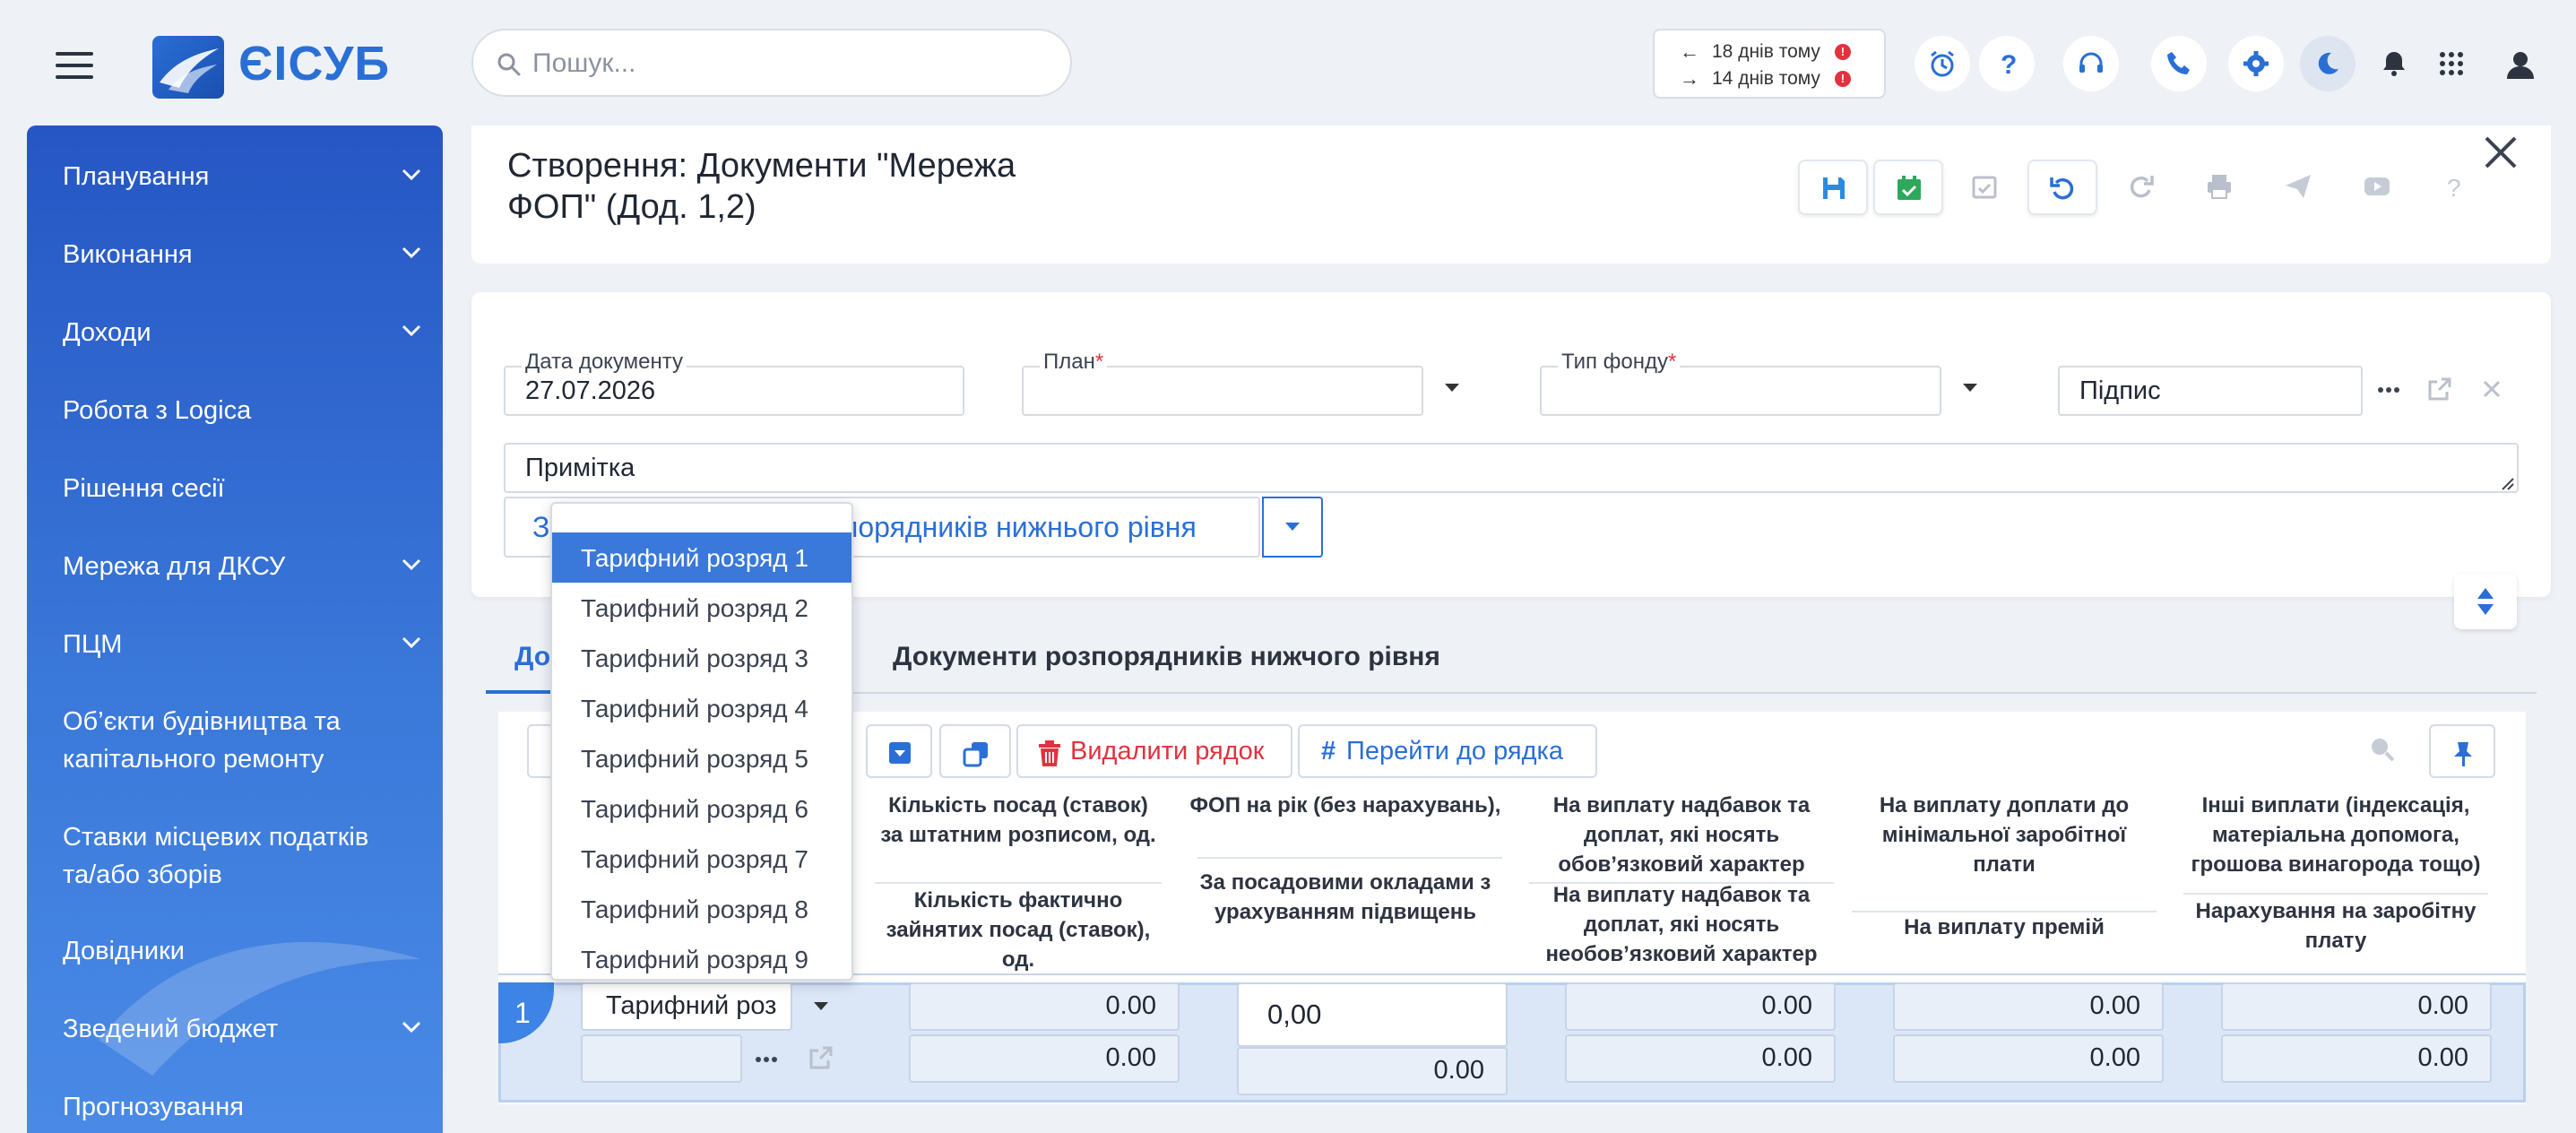  What do you see at coordinates (2356, 1058) in the screenshot?
I see `payroll-charges-cell: 0.00` at bounding box center [2356, 1058].